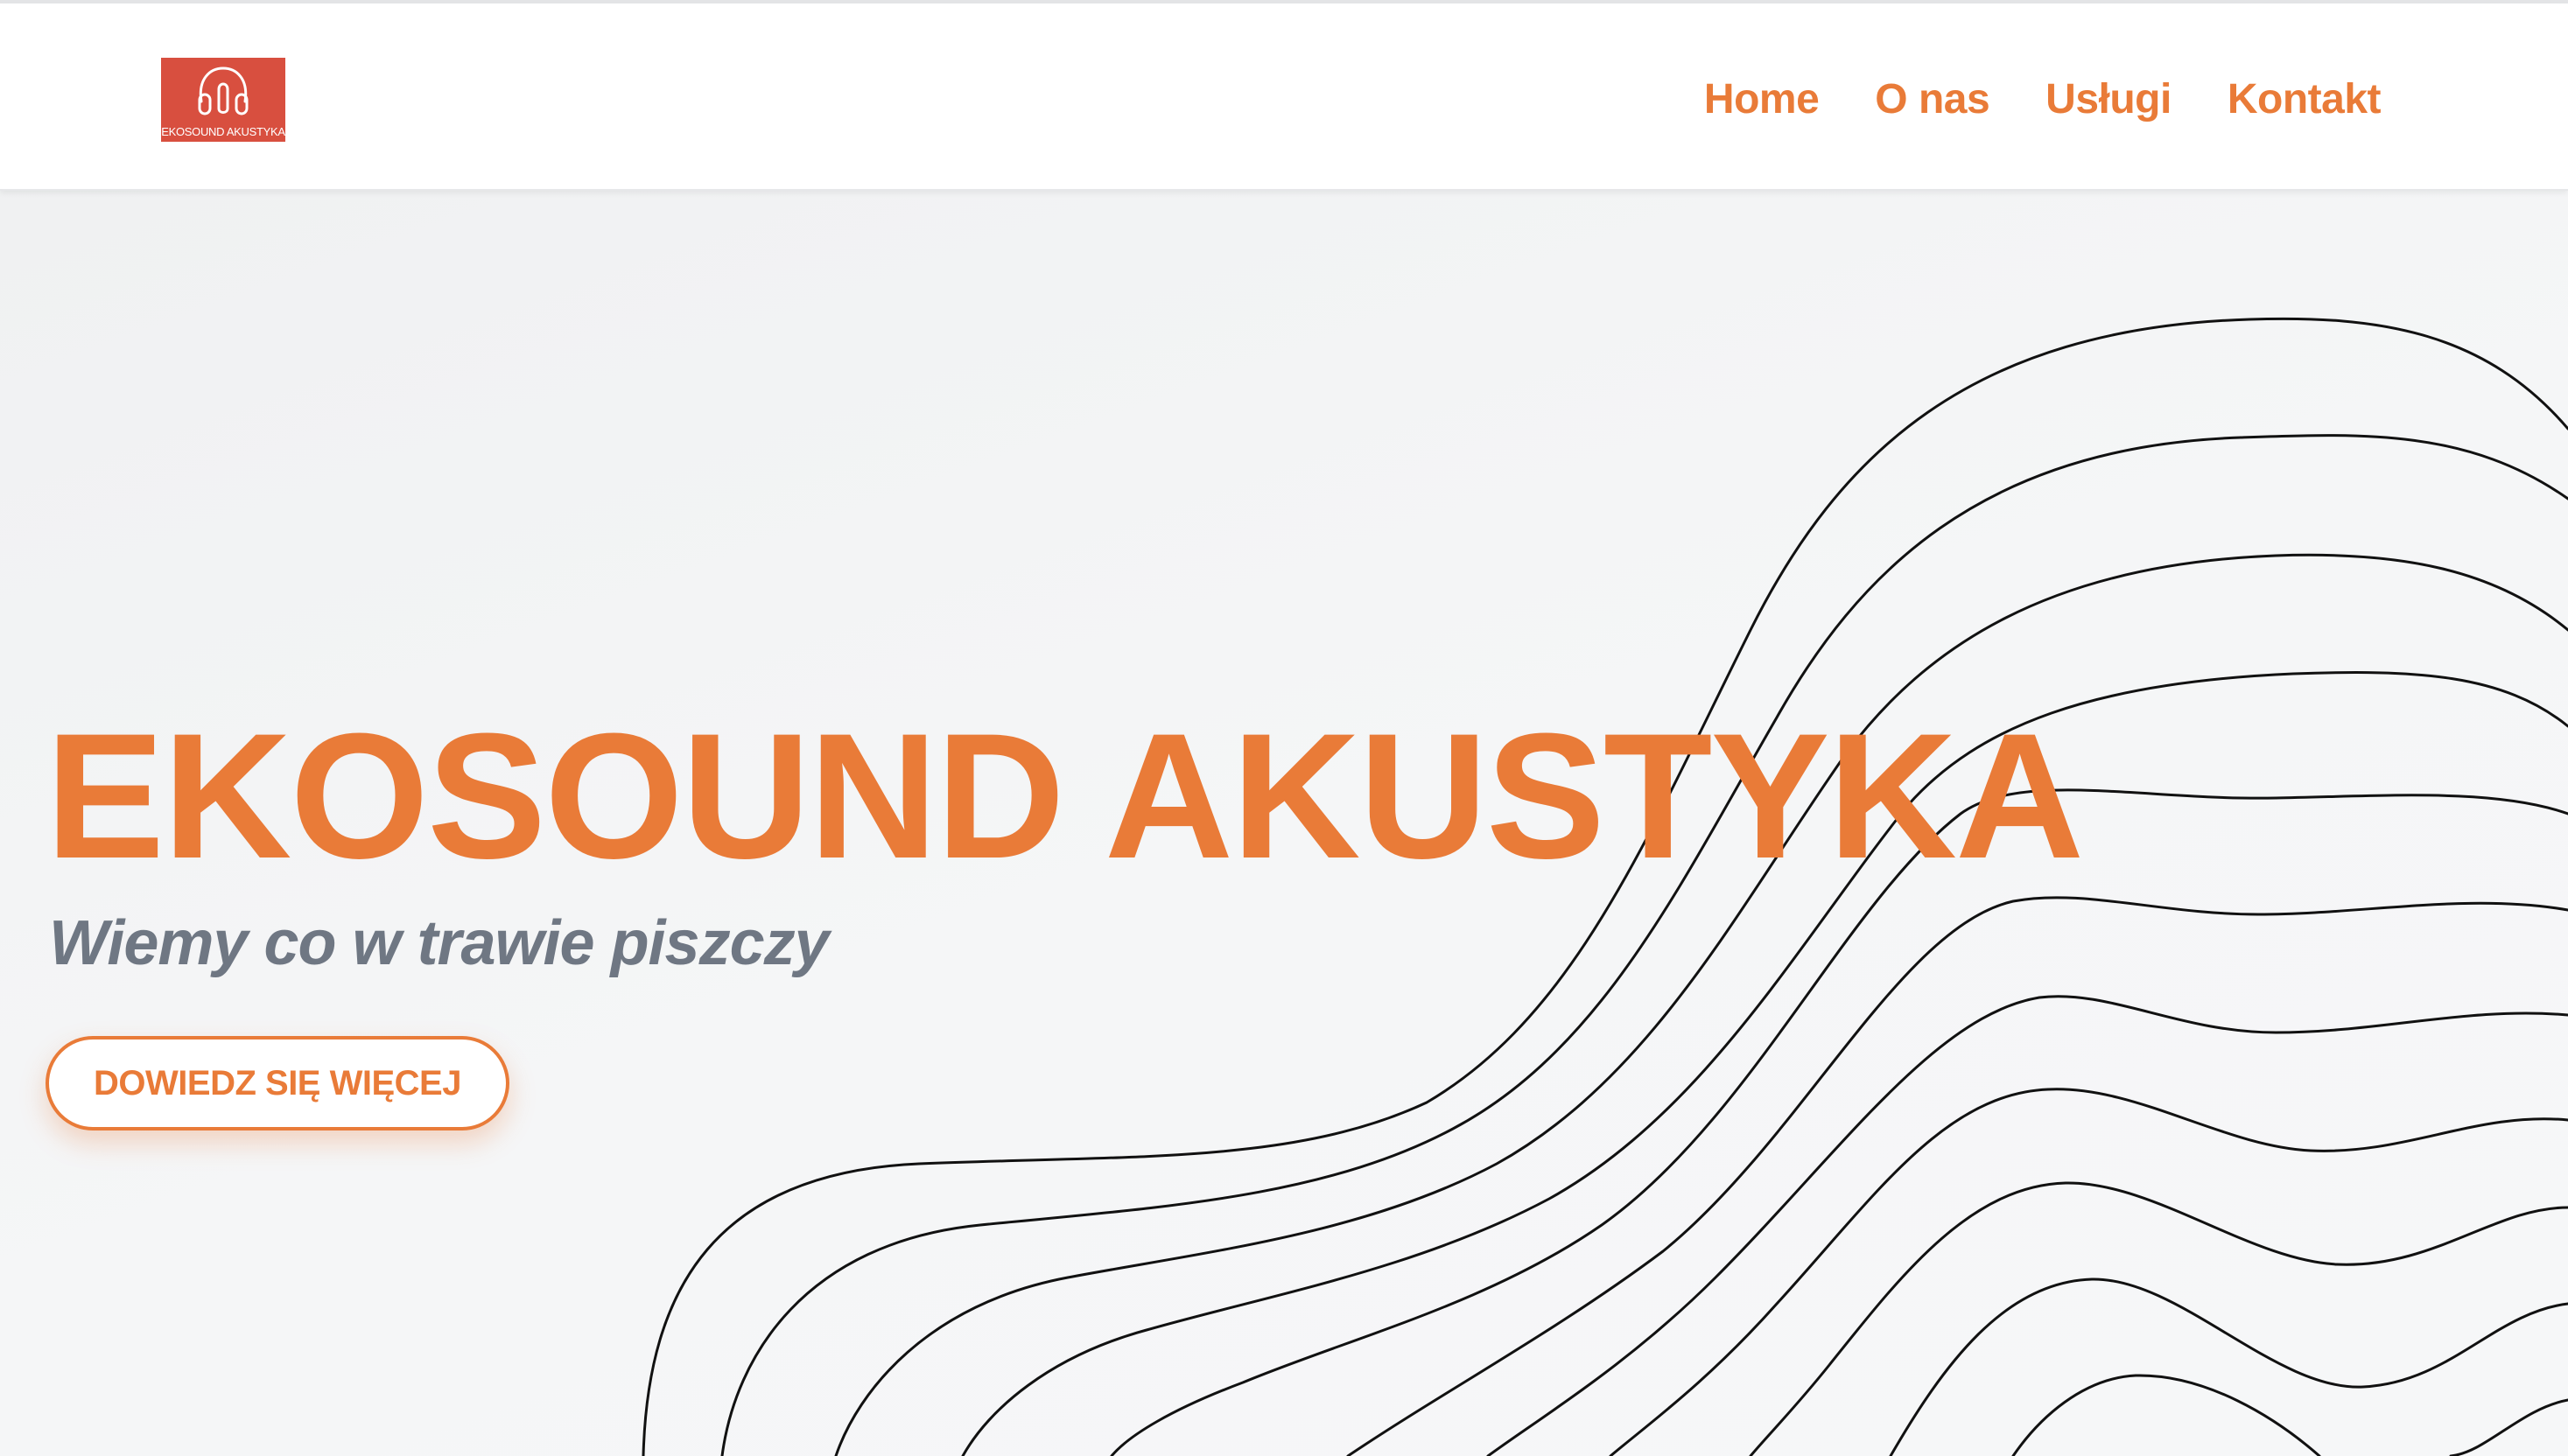 The height and width of the screenshot is (1456, 2568). What do you see at coordinates (2043, 100) in the screenshot?
I see `main-nav: Home O nas Usługi Kontakt` at bounding box center [2043, 100].